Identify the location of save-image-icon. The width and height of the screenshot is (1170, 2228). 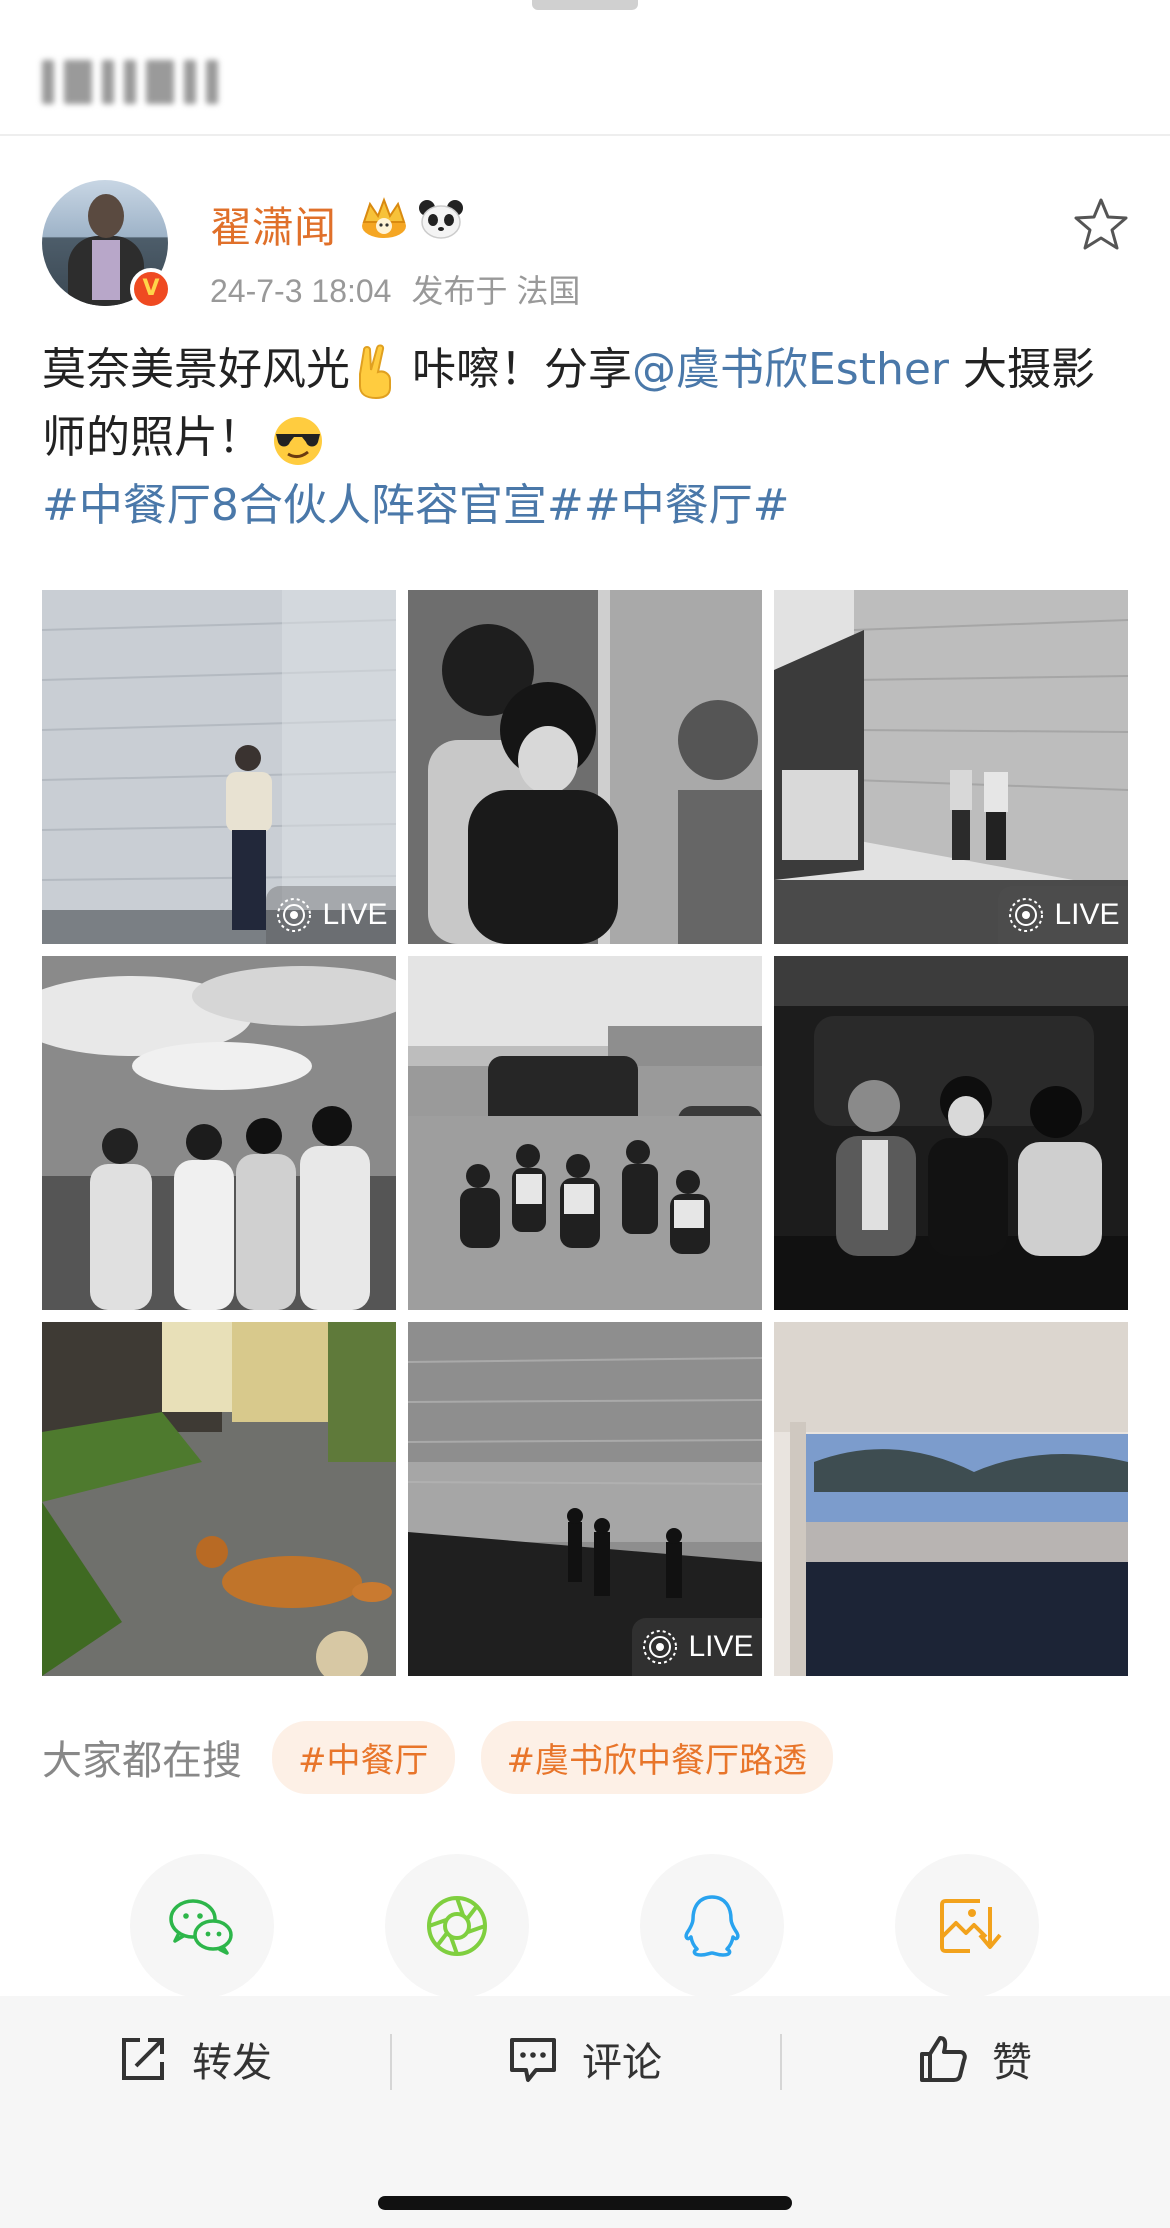
(971, 1926).